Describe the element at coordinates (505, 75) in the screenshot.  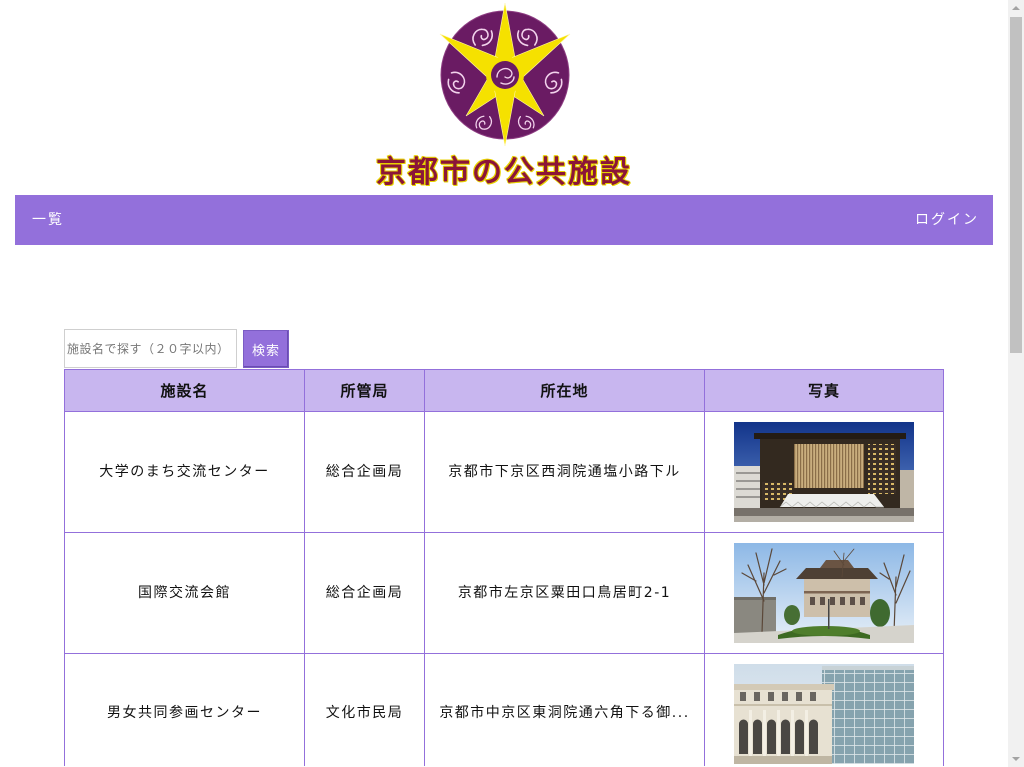
I see `kyoto-city-emblem-icon` at that location.